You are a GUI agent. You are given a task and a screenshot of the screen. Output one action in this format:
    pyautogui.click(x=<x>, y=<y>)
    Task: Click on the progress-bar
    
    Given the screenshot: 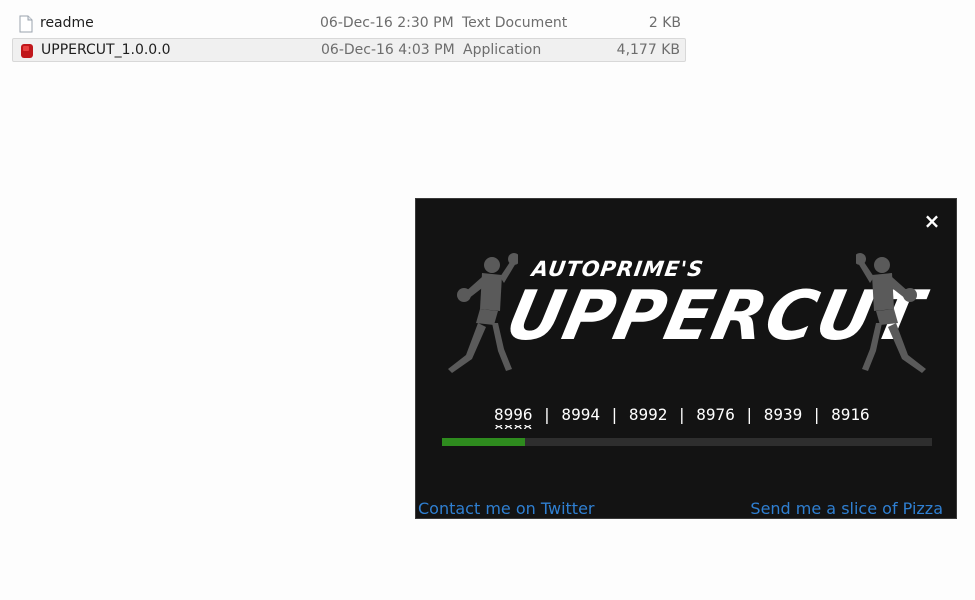 What is the action you would take?
    pyautogui.click(x=687, y=442)
    